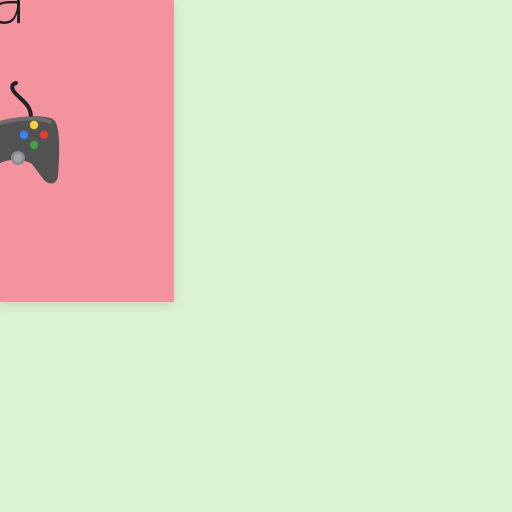 This screenshot has width=512, height=512. I want to click on card-text: a, so click(14, 19).